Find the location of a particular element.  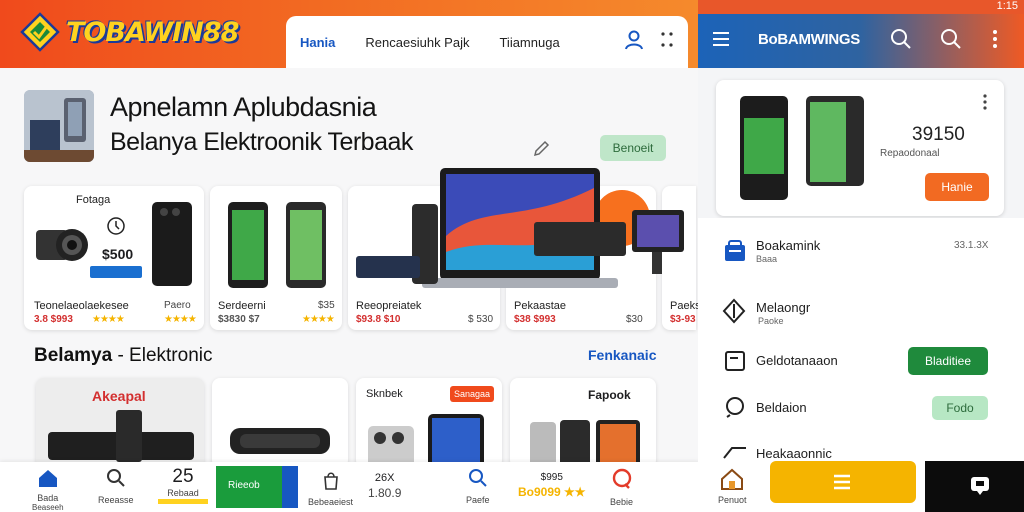

hero-title: Apnelamn Aplubdasnia is located at coordinates (243, 107).